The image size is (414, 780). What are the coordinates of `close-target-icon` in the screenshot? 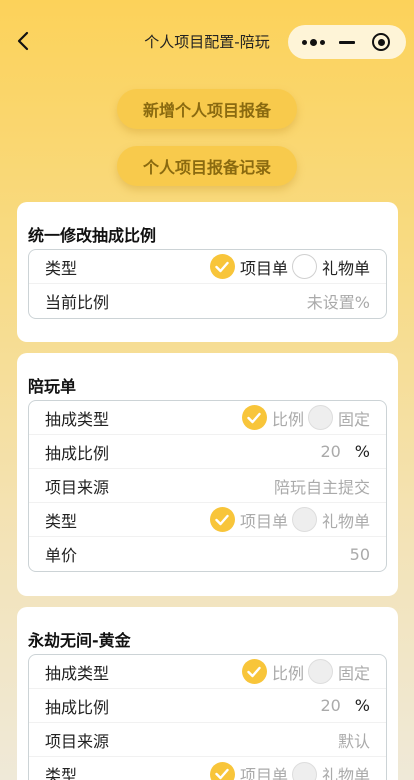 It's located at (381, 42).